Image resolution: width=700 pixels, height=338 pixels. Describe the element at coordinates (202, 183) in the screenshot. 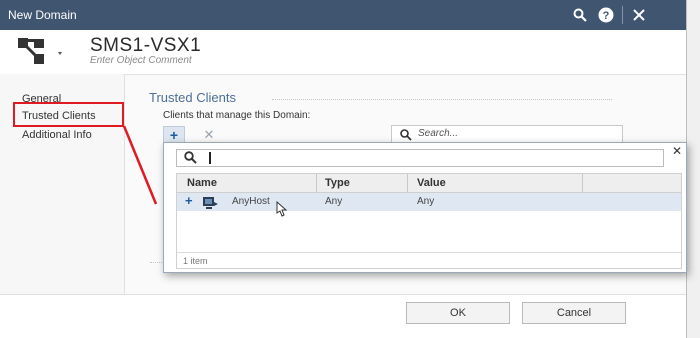

I see `column-header-name: Name` at that location.